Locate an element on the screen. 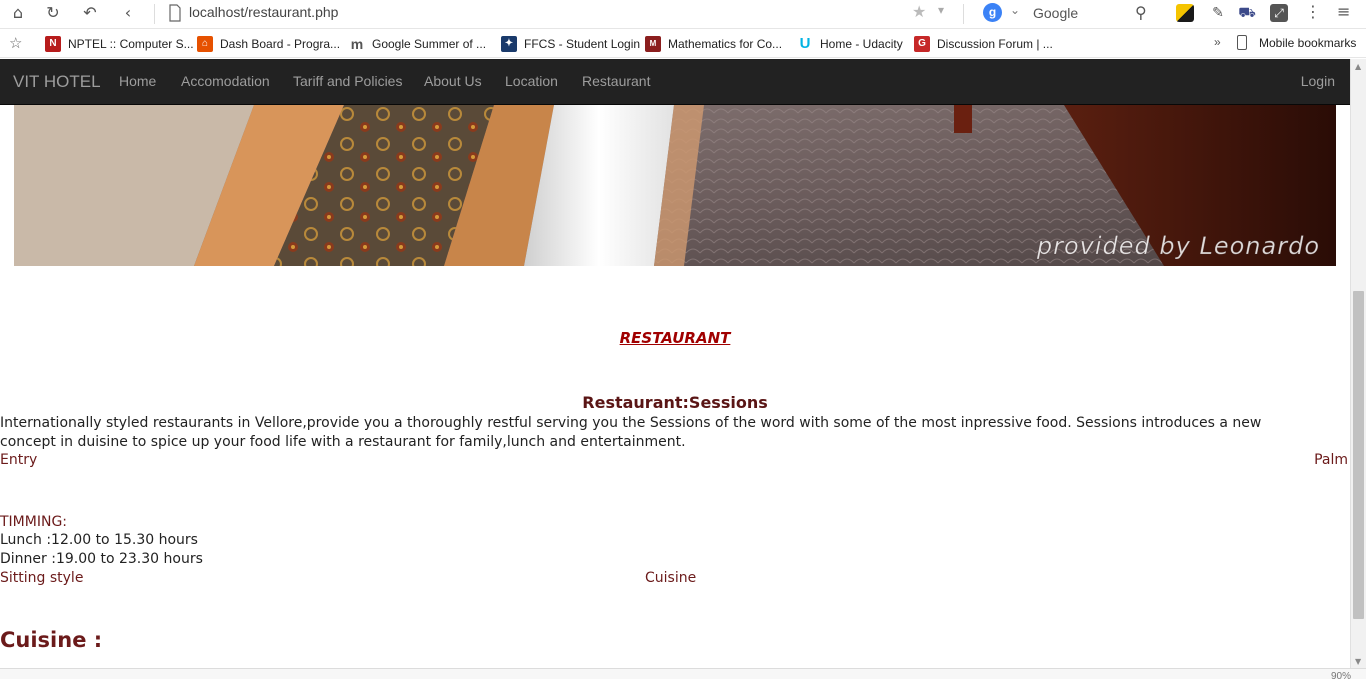 Image resolution: width=1366 pixels, height=679 pixels. mit-icon: M is located at coordinates (653, 44).